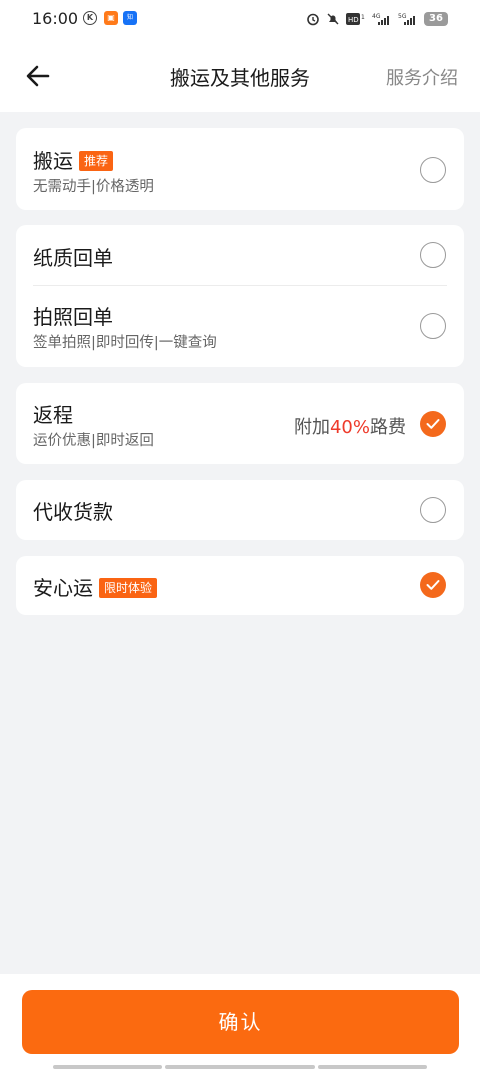  What do you see at coordinates (96, 161) in the screenshot?
I see `recommend-badge: 推荐` at bounding box center [96, 161].